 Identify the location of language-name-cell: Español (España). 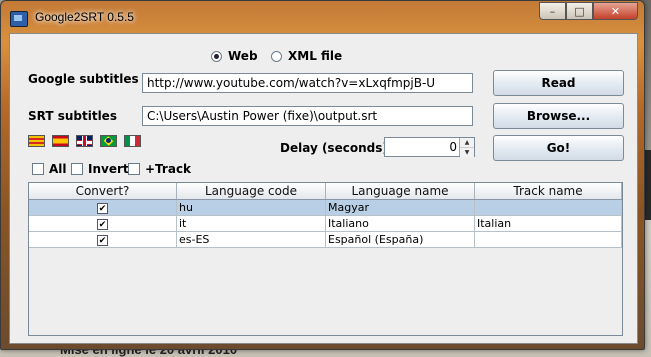
(400, 239).